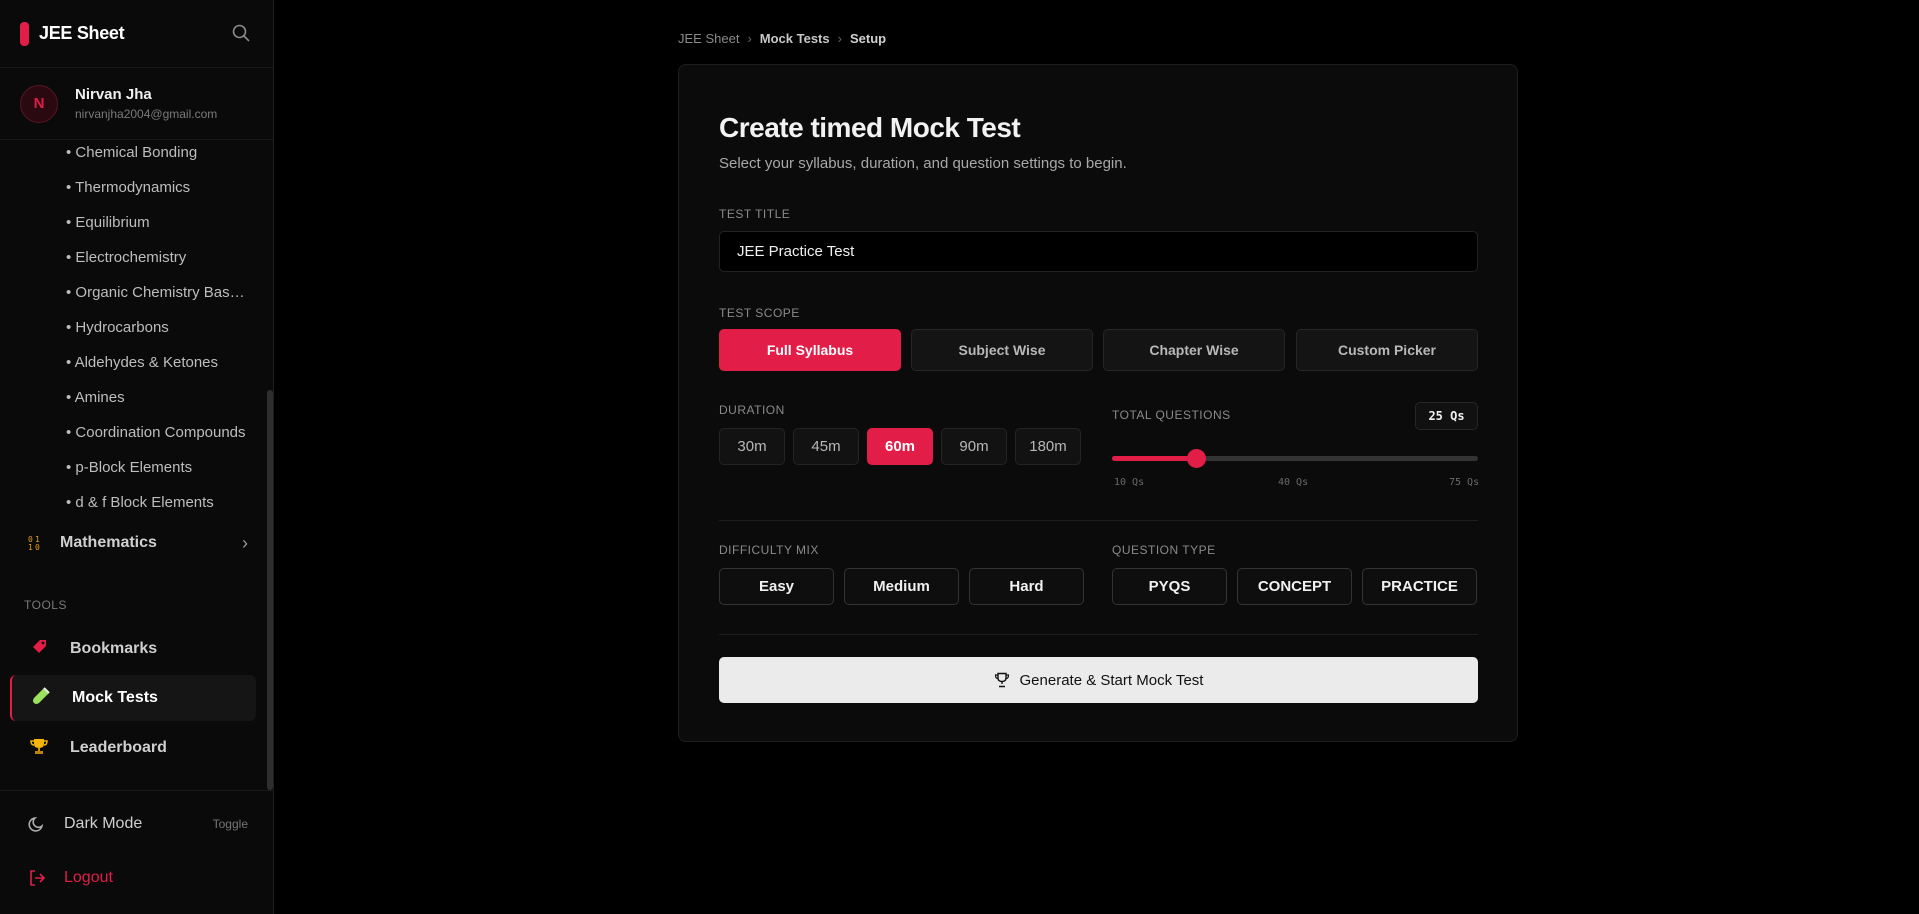 The image size is (1919, 914). Describe the element at coordinates (146, 114) in the screenshot. I see `user-email: nirvanjha2004@gmail.com` at that location.